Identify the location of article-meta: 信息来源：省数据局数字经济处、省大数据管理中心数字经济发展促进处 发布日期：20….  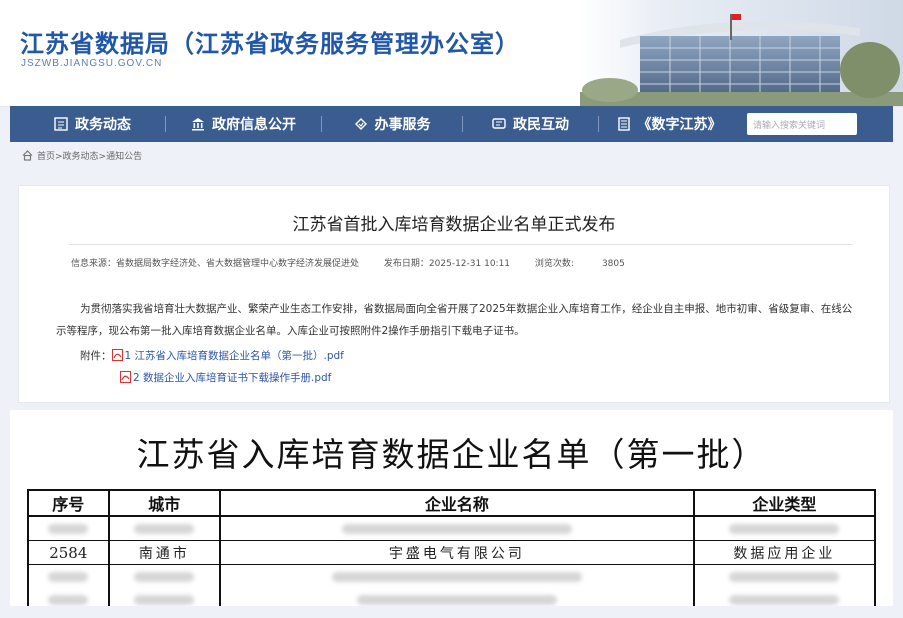
(353, 262).